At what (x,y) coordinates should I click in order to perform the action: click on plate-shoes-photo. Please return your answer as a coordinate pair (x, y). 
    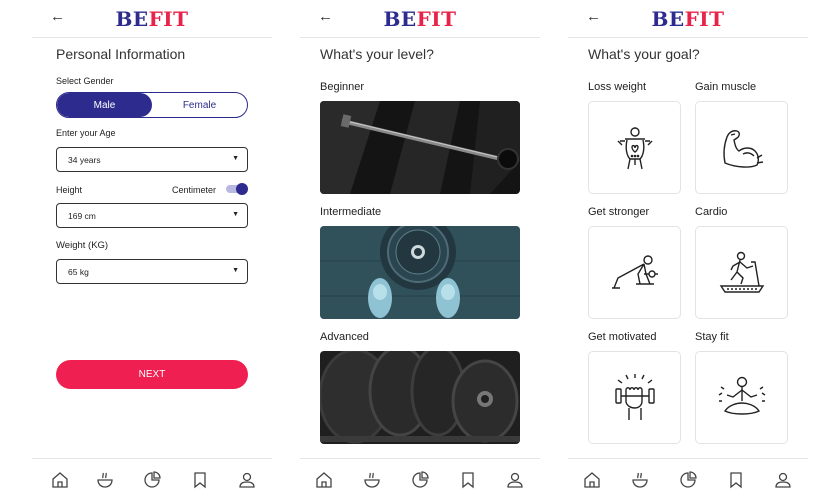
    Looking at the image, I should click on (420, 272).